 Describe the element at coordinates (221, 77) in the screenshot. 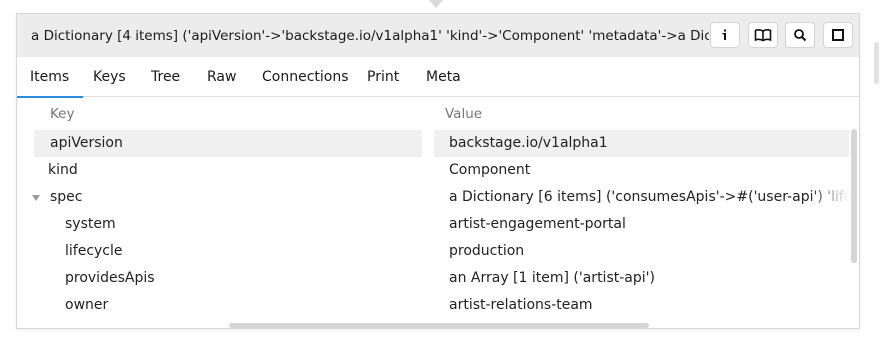

I see `tab-raw: Raw` at that location.